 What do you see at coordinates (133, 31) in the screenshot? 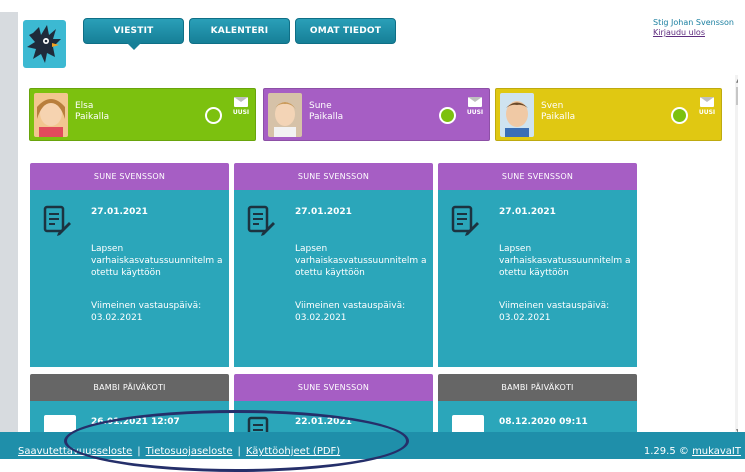
I see `tab-label: VIESTIT` at bounding box center [133, 31].